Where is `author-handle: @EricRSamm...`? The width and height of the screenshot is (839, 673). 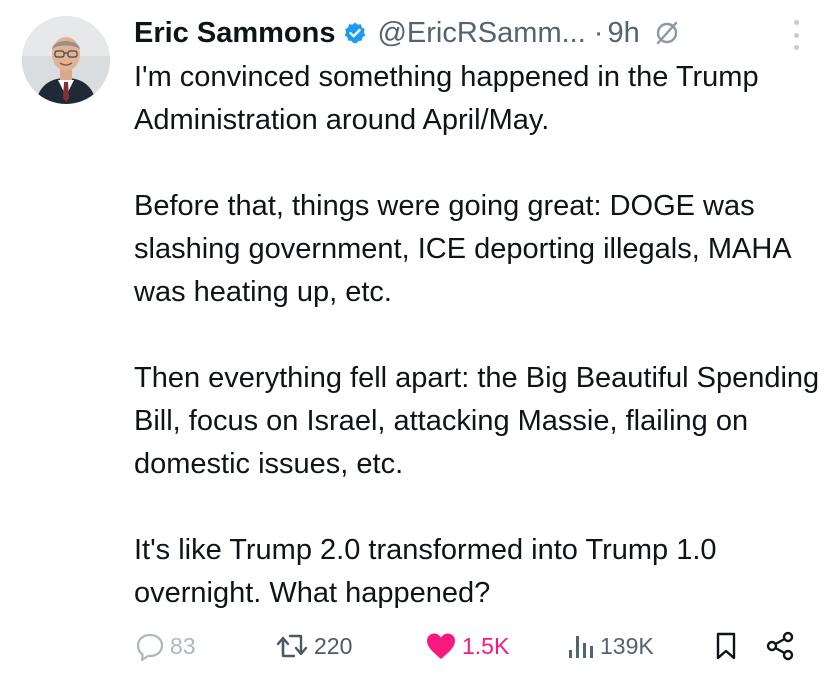
author-handle: @EricRSamm... is located at coordinates (481, 33).